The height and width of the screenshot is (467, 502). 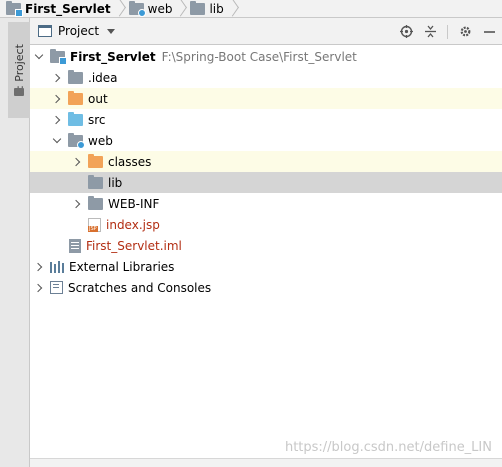 I want to click on iml-file-icon, so click(x=75, y=245).